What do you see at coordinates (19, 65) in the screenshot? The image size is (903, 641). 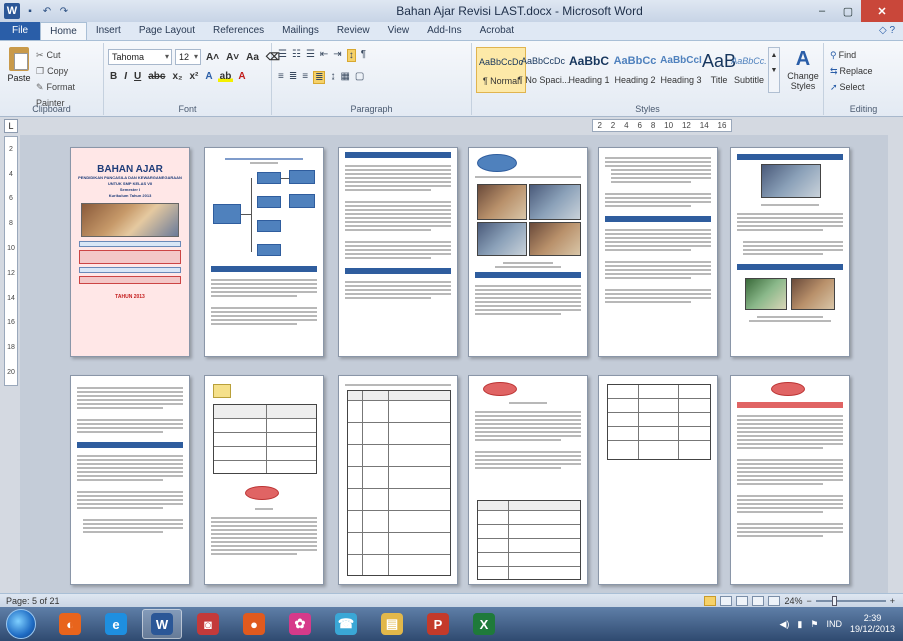 I see `paste-button: Paste` at bounding box center [19, 65].